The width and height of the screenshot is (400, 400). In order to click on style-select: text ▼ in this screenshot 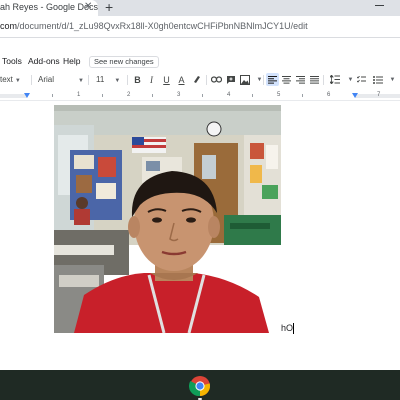, I will do `click(10, 80)`.